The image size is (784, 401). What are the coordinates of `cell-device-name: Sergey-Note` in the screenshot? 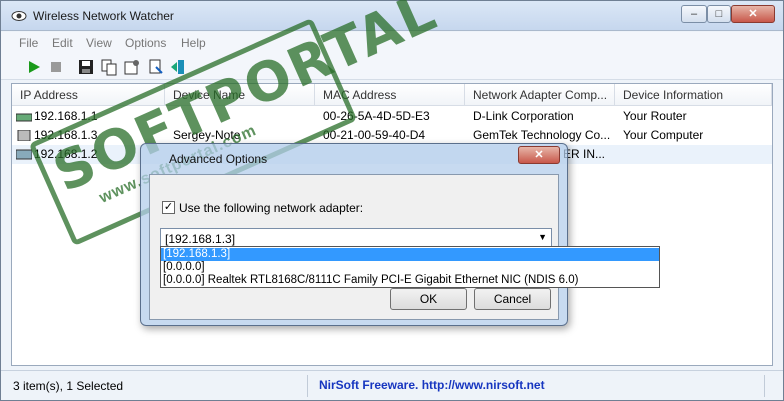 It's located at (207, 135).